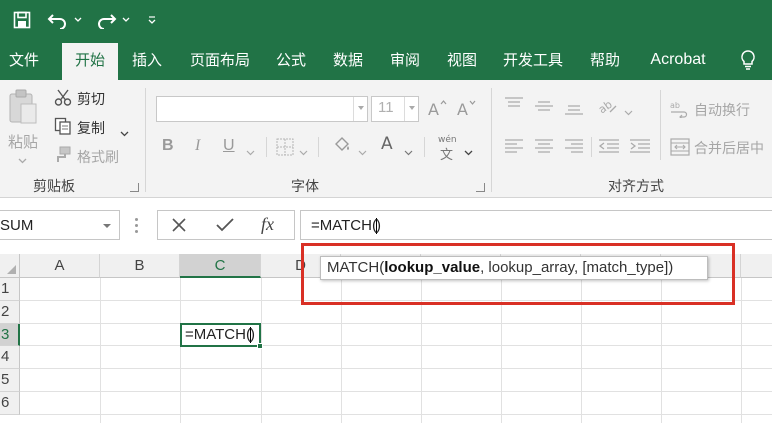  Describe the element at coordinates (24, 60) in the screenshot. I see `tab-file: 文件` at that location.